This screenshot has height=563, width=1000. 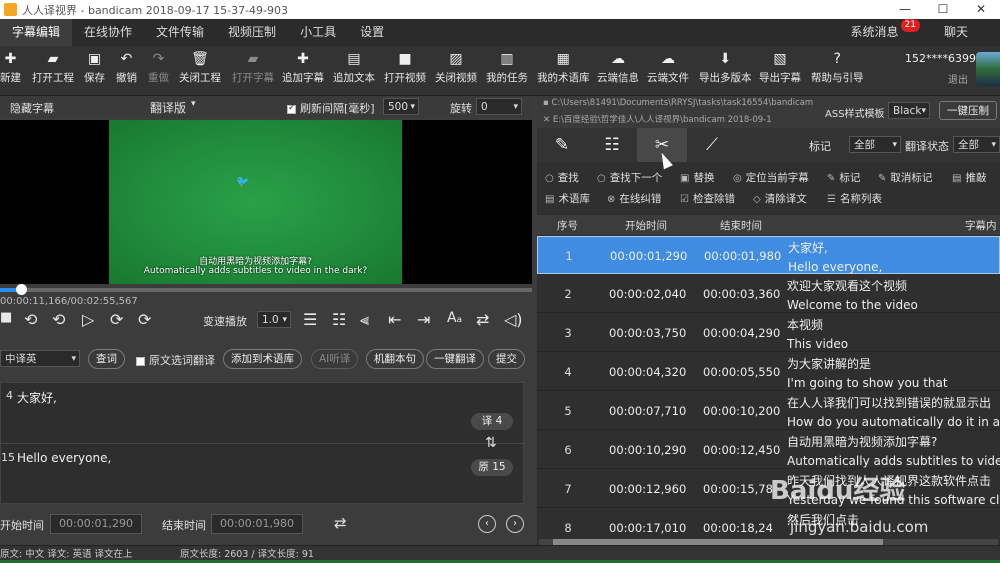 I want to click on menu-video-compress: 视频压制, so click(x=252, y=32).